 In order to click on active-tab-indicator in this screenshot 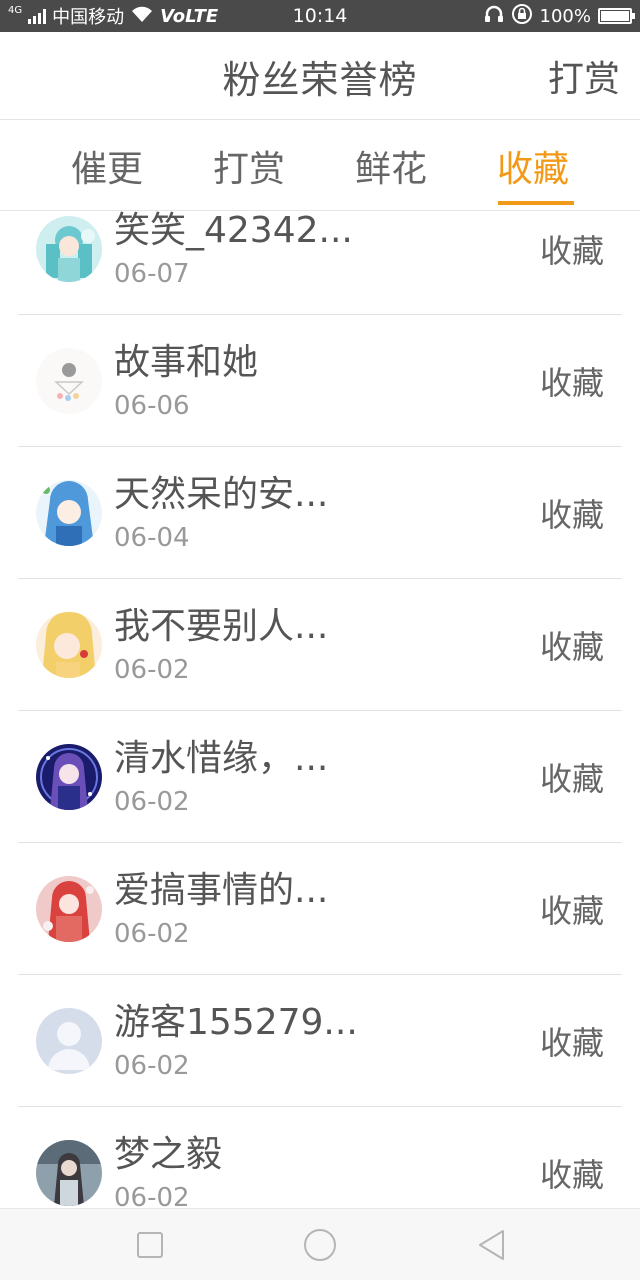, I will do `click(536, 203)`.